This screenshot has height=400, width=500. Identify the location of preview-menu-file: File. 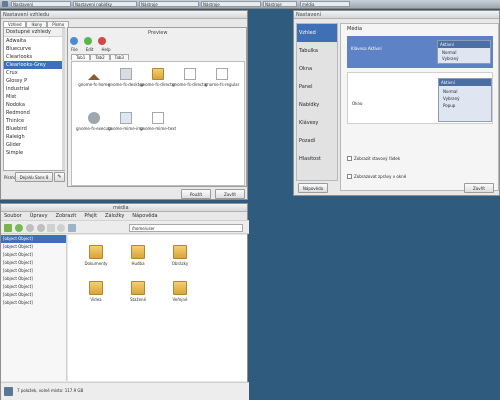
(74, 50).